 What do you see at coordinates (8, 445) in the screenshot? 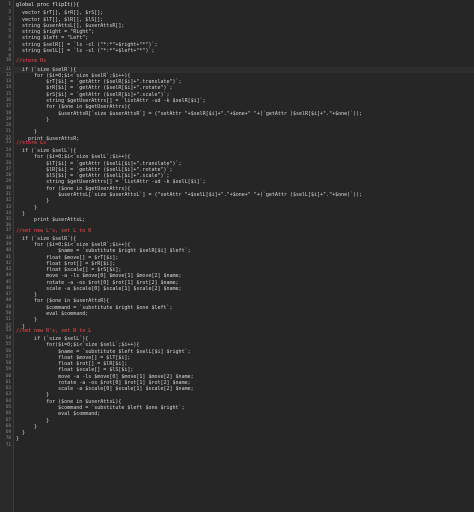
I see `line-number: 71` at bounding box center [8, 445].